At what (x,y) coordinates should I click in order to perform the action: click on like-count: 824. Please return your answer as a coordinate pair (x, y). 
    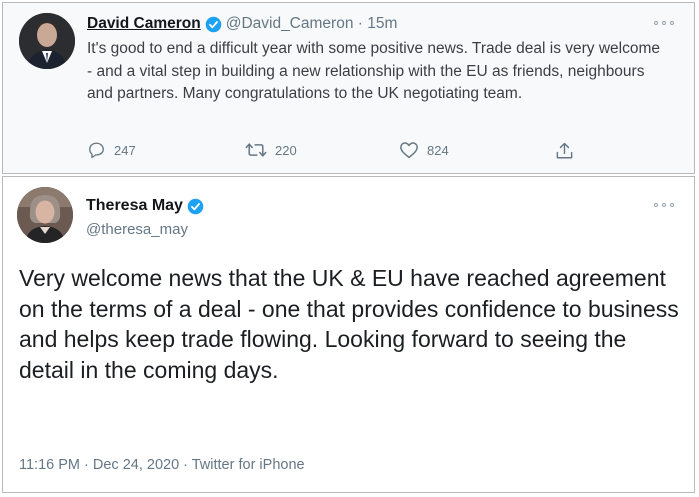
    Looking at the image, I should click on (438, 150).